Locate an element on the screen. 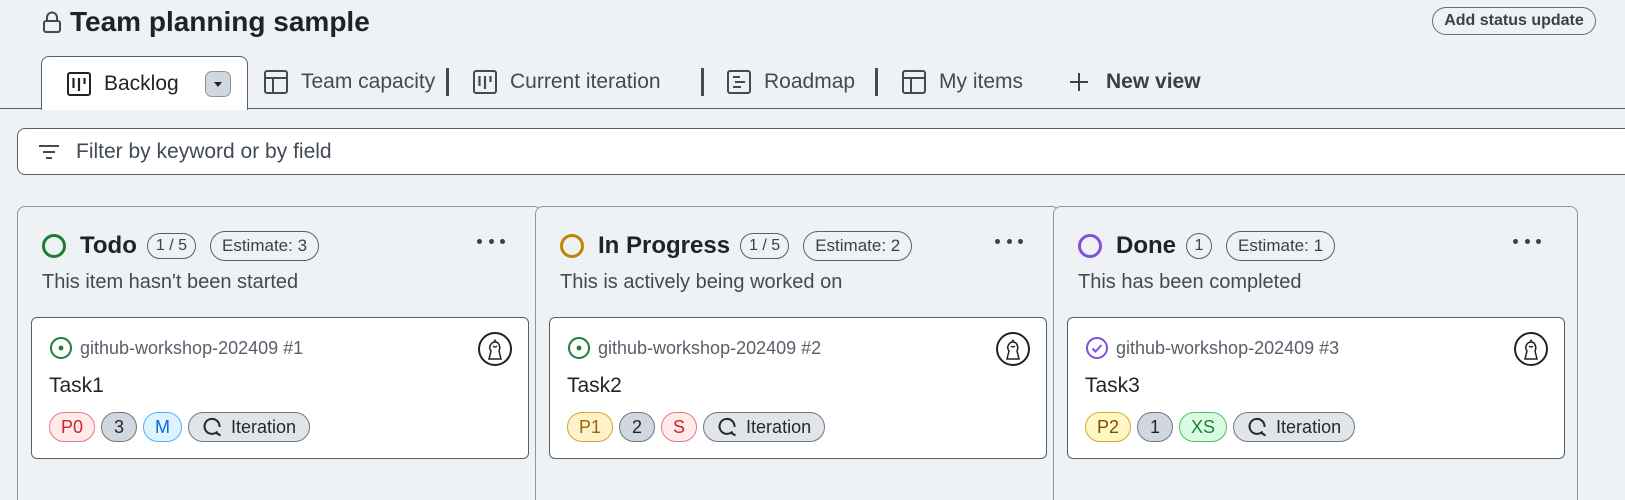 This screenshot has height=500, width=1625. tab-backlog: Backlog is located at coordinates (144, 83).